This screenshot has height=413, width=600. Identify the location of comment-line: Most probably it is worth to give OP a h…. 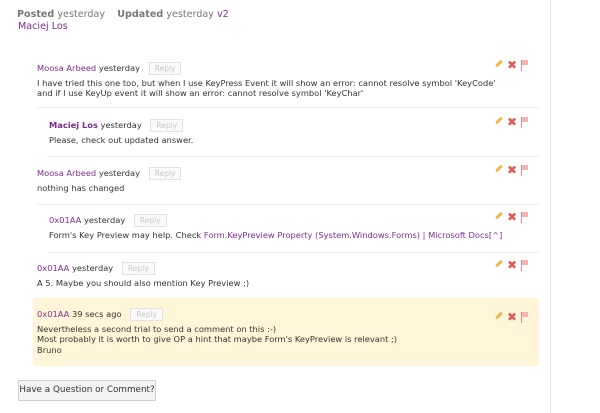
(217, 339).